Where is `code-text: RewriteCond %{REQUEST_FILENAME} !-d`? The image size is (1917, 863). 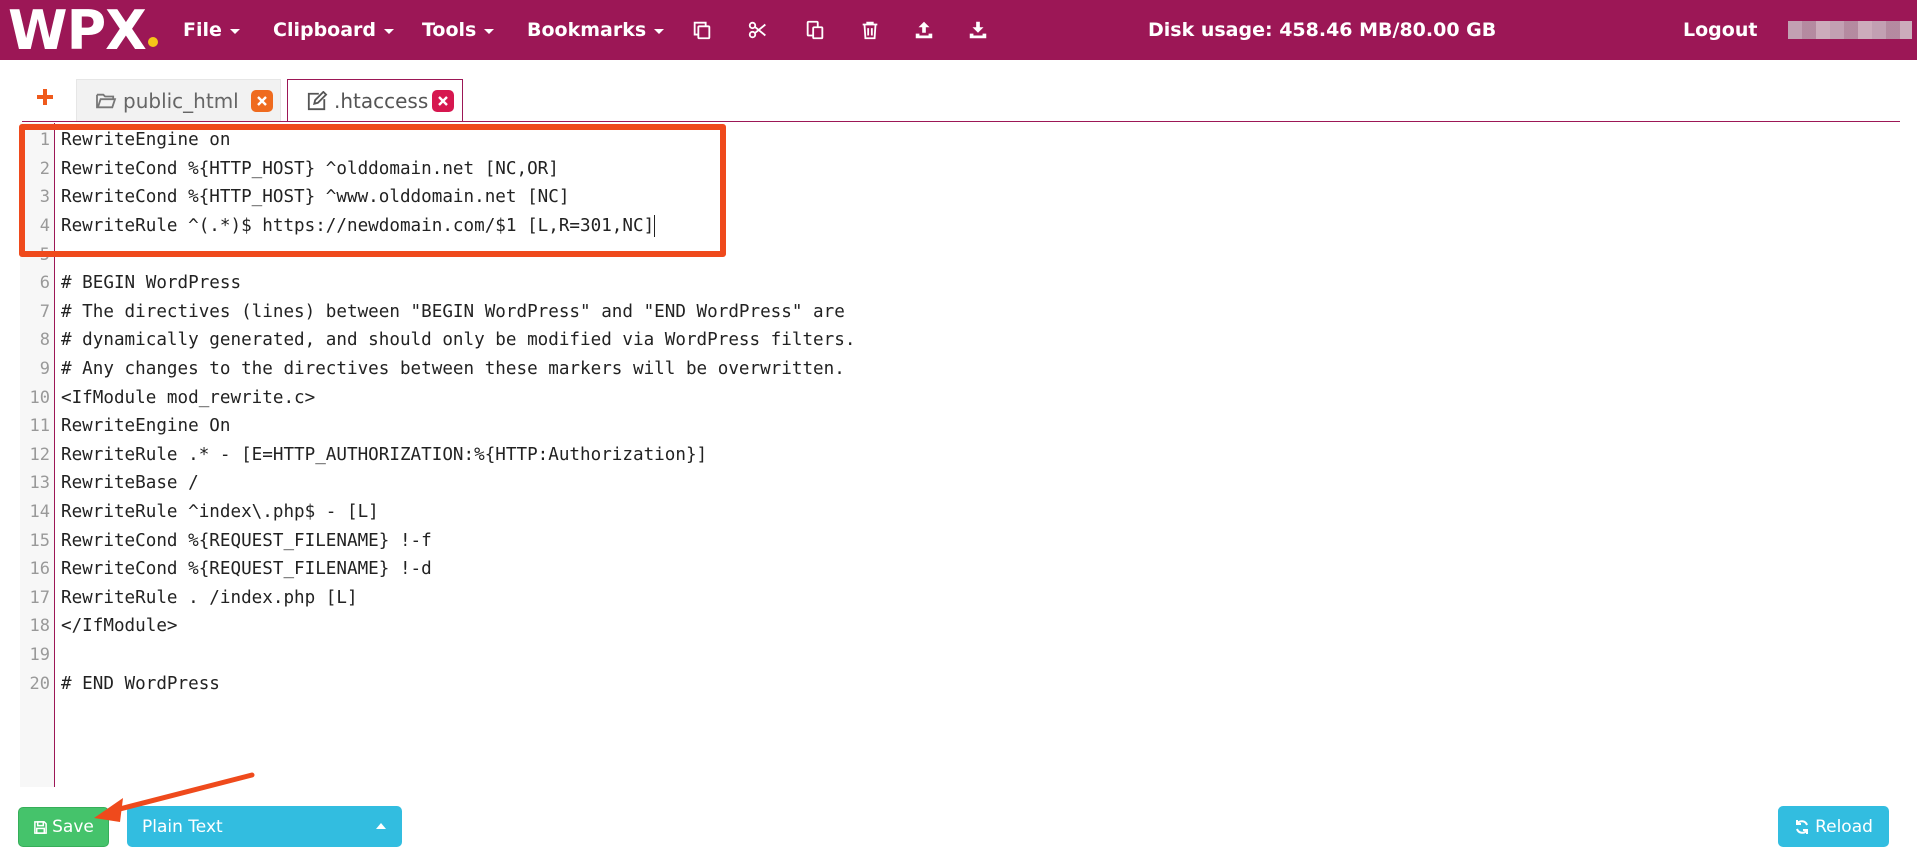 code-text: RewriteCond %{REQUEST_FILENAME} !-d is located at coordinates (246, 569).